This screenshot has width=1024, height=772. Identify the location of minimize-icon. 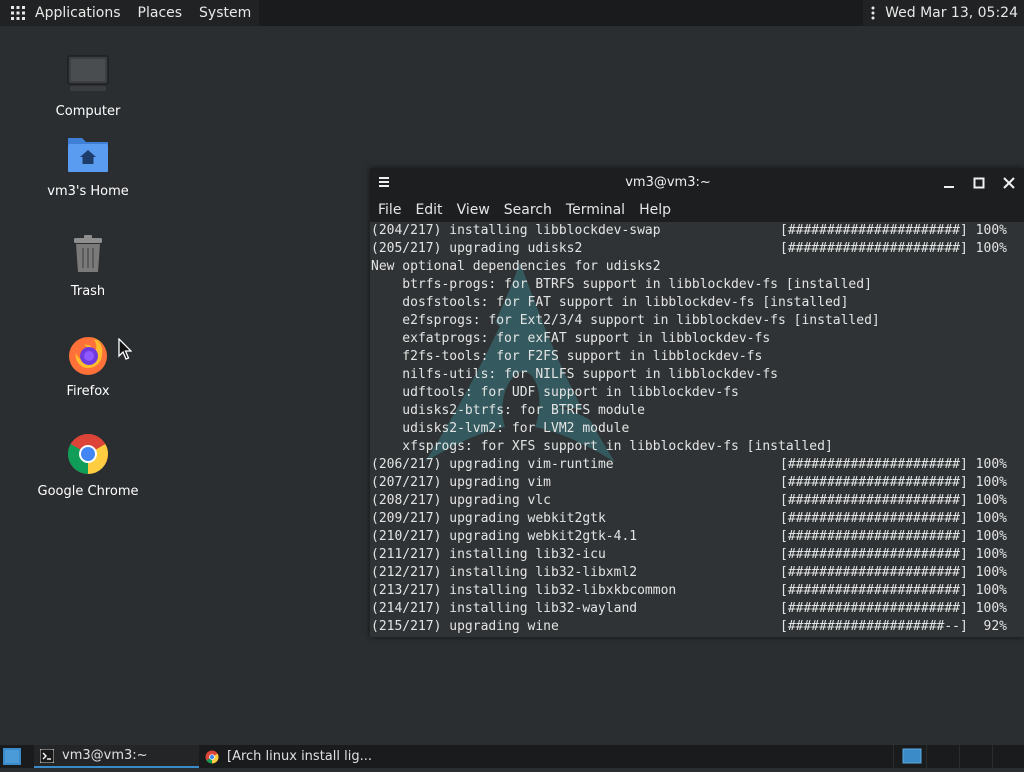
(949, 183).